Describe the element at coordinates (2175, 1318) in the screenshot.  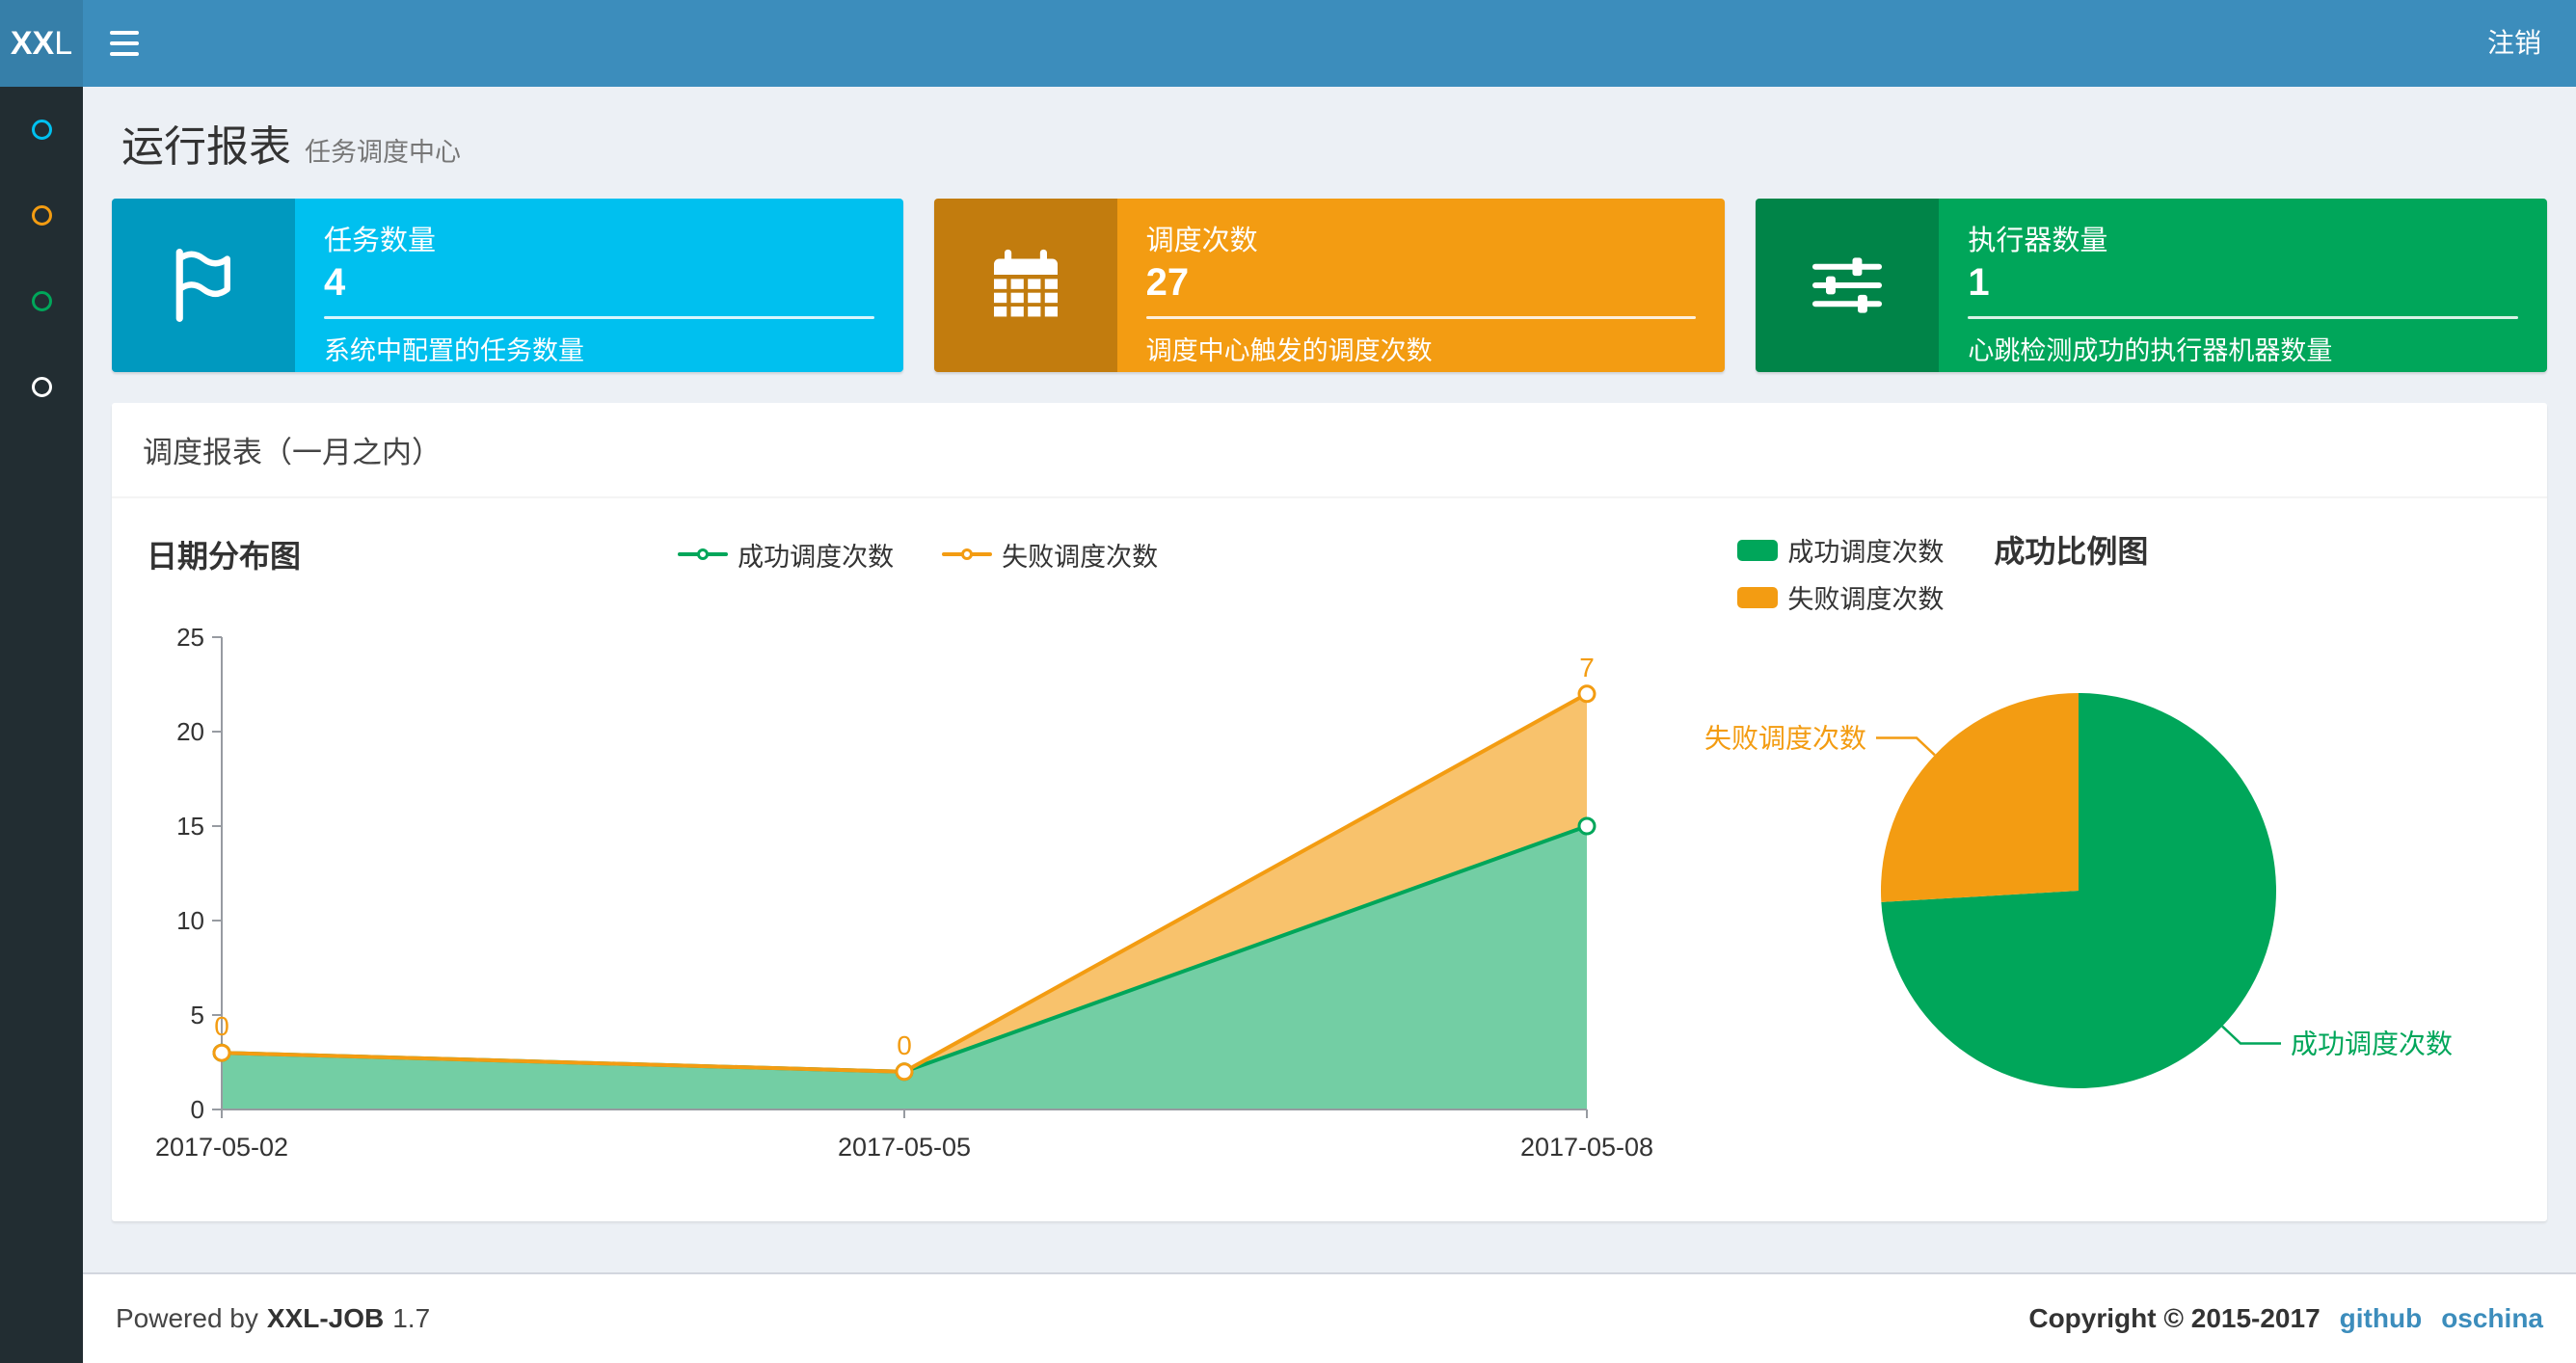
I see `copyright-text: Copyright © 2015-2017` at that location.